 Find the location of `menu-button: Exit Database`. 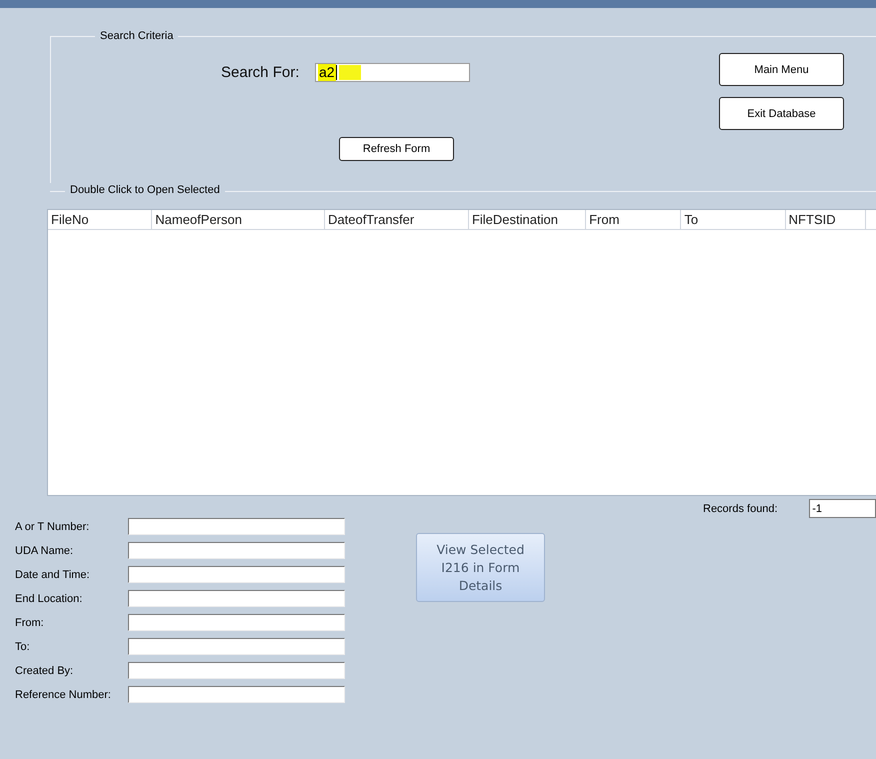

menu-button: Exit Database is located at coordinates (781, 113).